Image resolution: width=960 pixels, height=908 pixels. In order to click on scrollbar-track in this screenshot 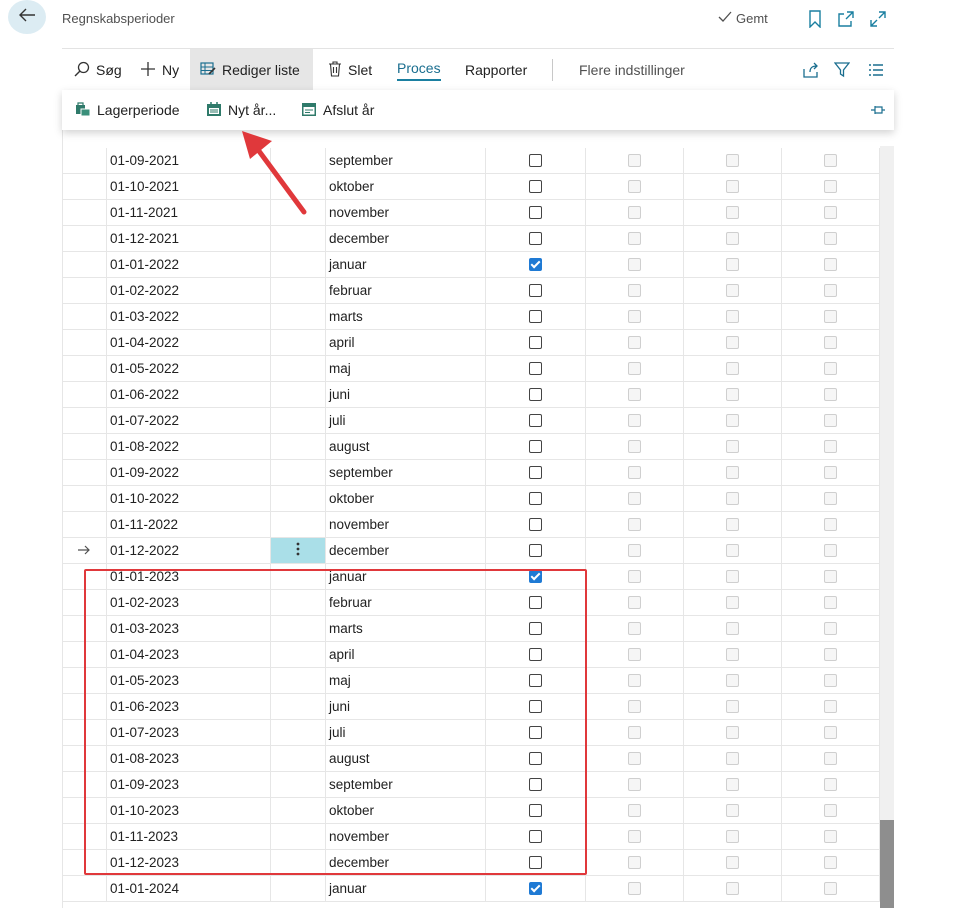, I will do `click(887, 527)`.